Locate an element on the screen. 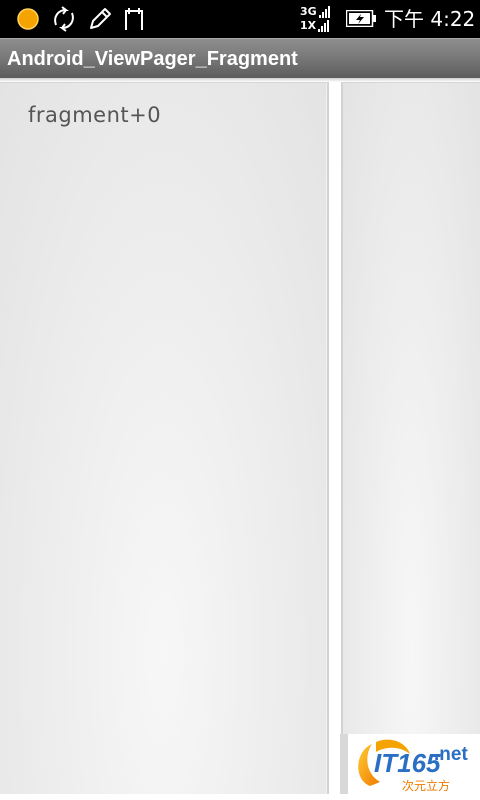  title-bar: Android_ViewPager_Fragment is located at coordinates (240, 58).